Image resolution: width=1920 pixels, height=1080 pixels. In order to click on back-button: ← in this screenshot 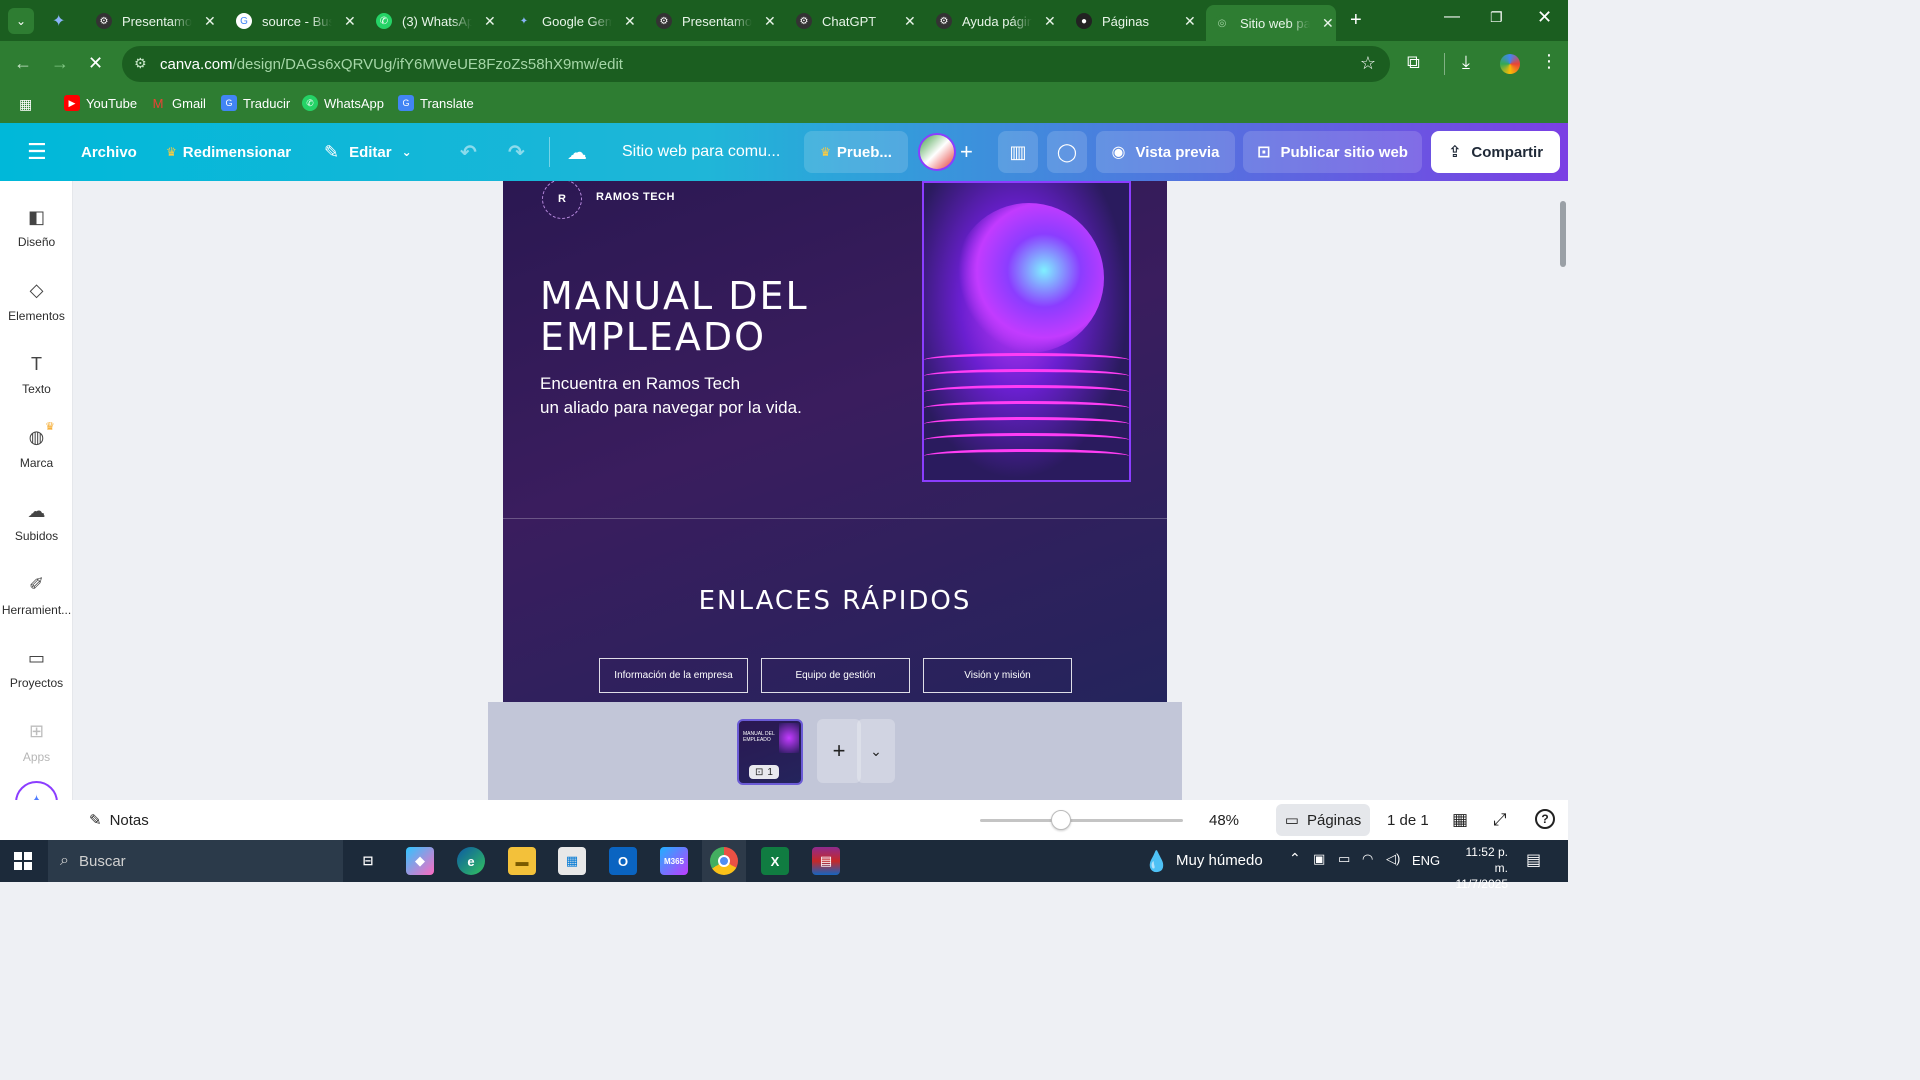, I will do `click(23, 63)`.